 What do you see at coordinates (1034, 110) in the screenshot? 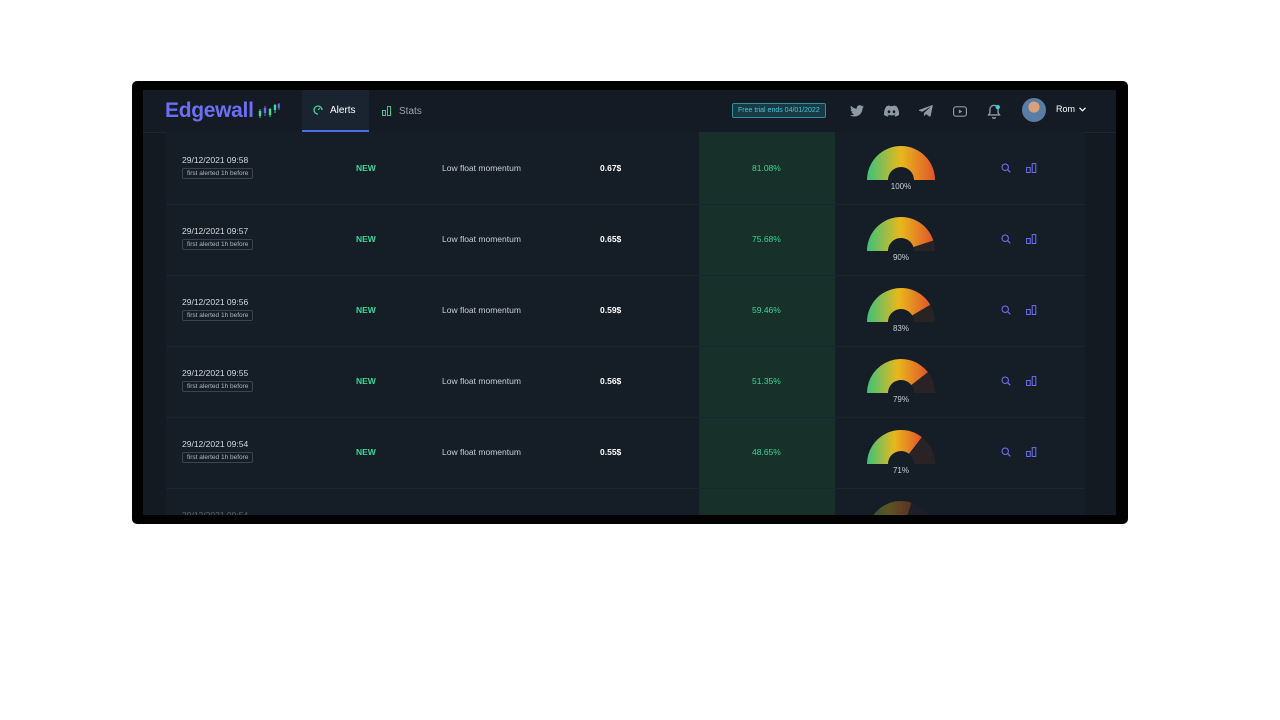
I see `avatar` at bounding box center [1034, 110].